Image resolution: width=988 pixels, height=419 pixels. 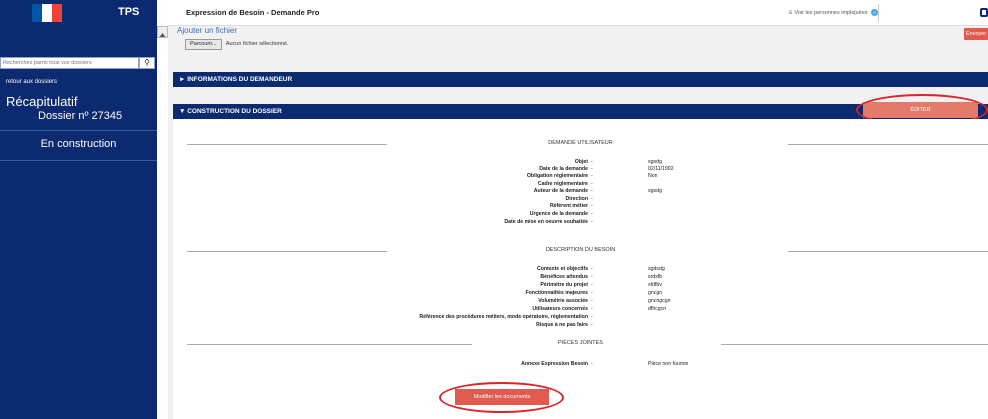 What do you see at coordinates (207, 30) in the screenshot?
I see `upload-title: Ajouter un fichier` at bounding box center [207, 30].